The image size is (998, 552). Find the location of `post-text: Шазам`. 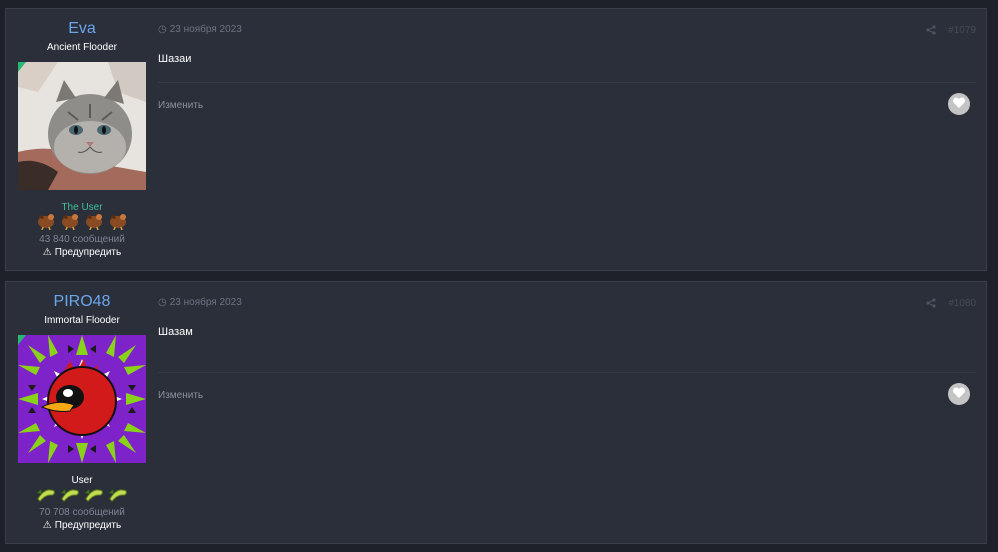

post-text: Шазам is located at coordinates (175, 332).